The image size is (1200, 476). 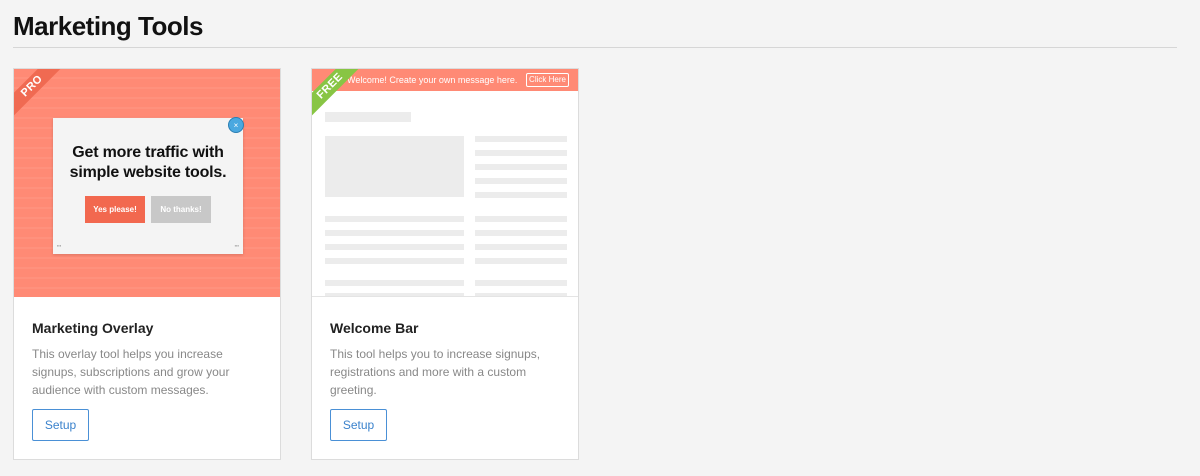 What do you see at coordinates (93, 328) in the screenshot?
I see `card-title: Marketing Overlay` at bounding box center [93, 328].